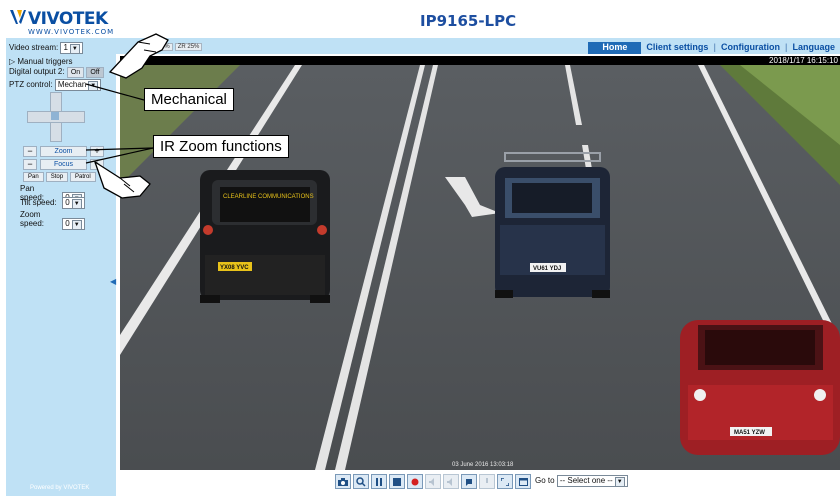  Describe the element at coordinates (750, 48) in the screenshot. I see `nav-configuration: Configuration` at that location.